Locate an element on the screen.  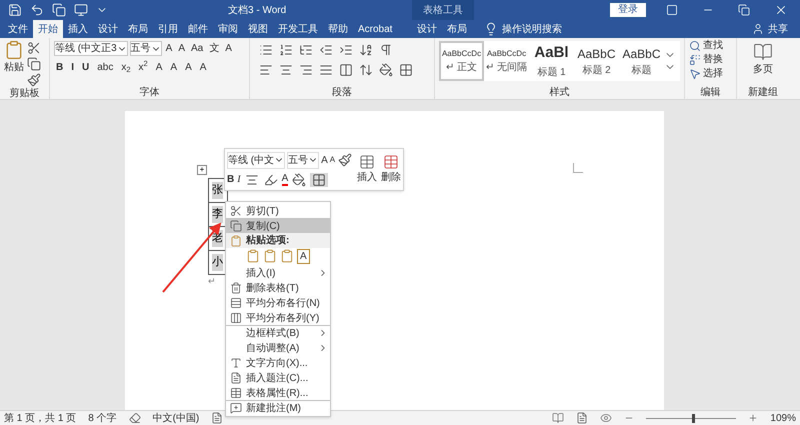
bold-button: B is located at coordinates (230, 179).